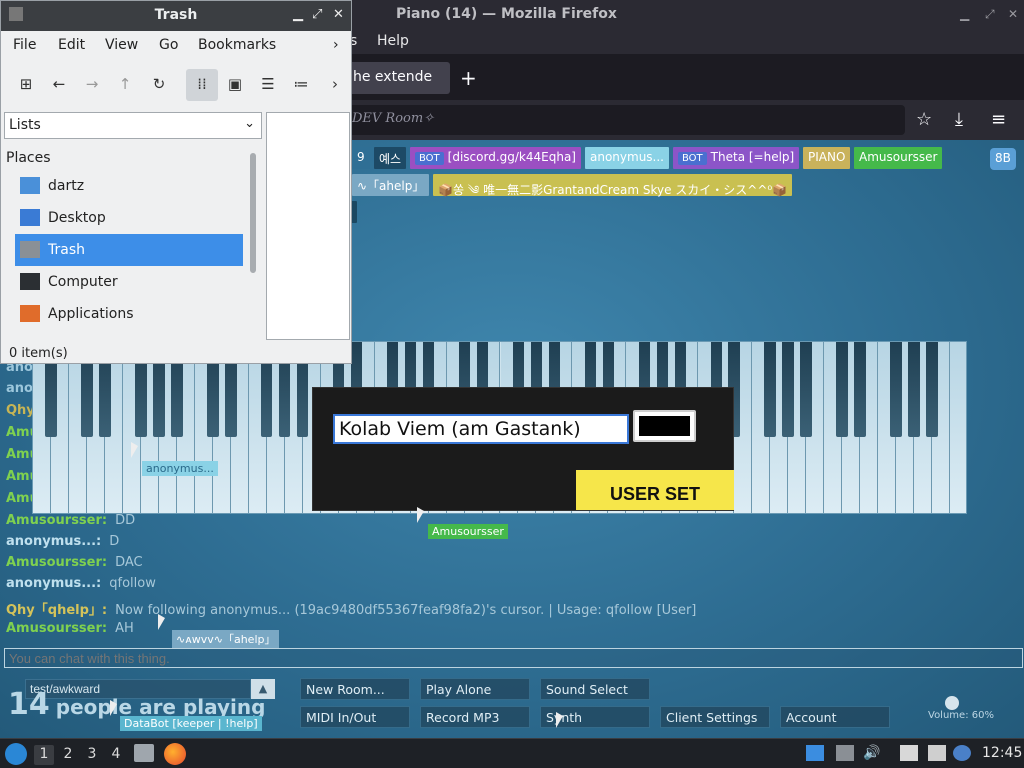 This screenshot has width=1024, height=768. What do you see at coordinates (361, 158) in the screenshot?
I see `user-label: 9` at bounding box center [361, 158].